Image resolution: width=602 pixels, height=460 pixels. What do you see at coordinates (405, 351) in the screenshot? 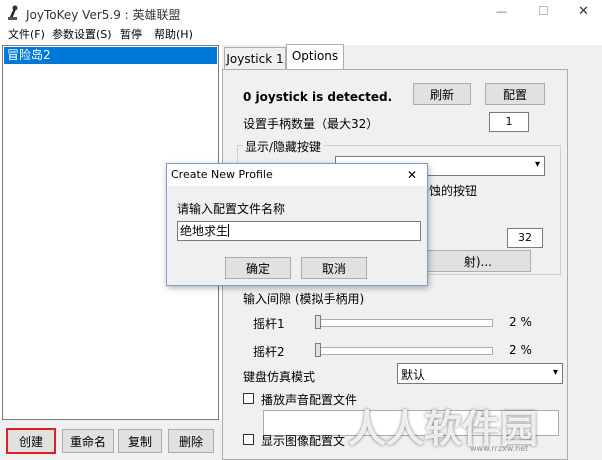
I see `stick2-slider` at bounding box center [405, 351].